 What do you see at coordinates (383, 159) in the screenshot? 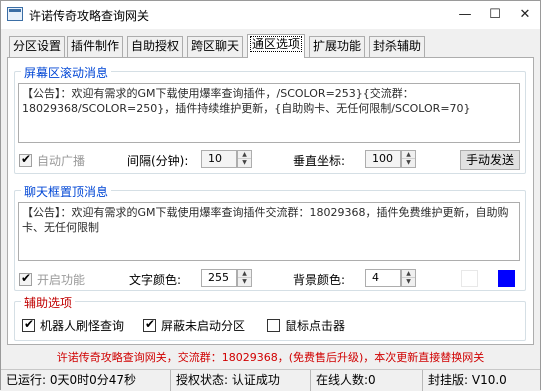
I see `vertical-coord-value: 100` at bounding box center [383, 159].